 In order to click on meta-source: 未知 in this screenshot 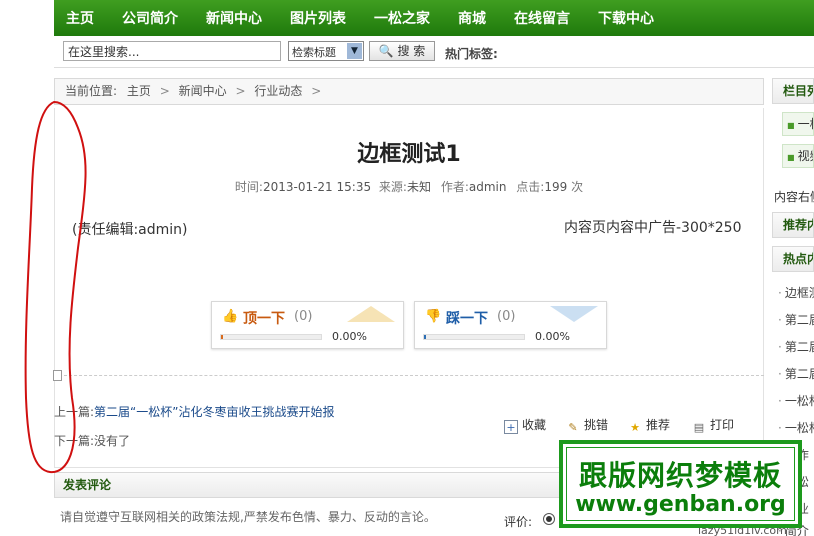, I will do `click(418, 187)`.